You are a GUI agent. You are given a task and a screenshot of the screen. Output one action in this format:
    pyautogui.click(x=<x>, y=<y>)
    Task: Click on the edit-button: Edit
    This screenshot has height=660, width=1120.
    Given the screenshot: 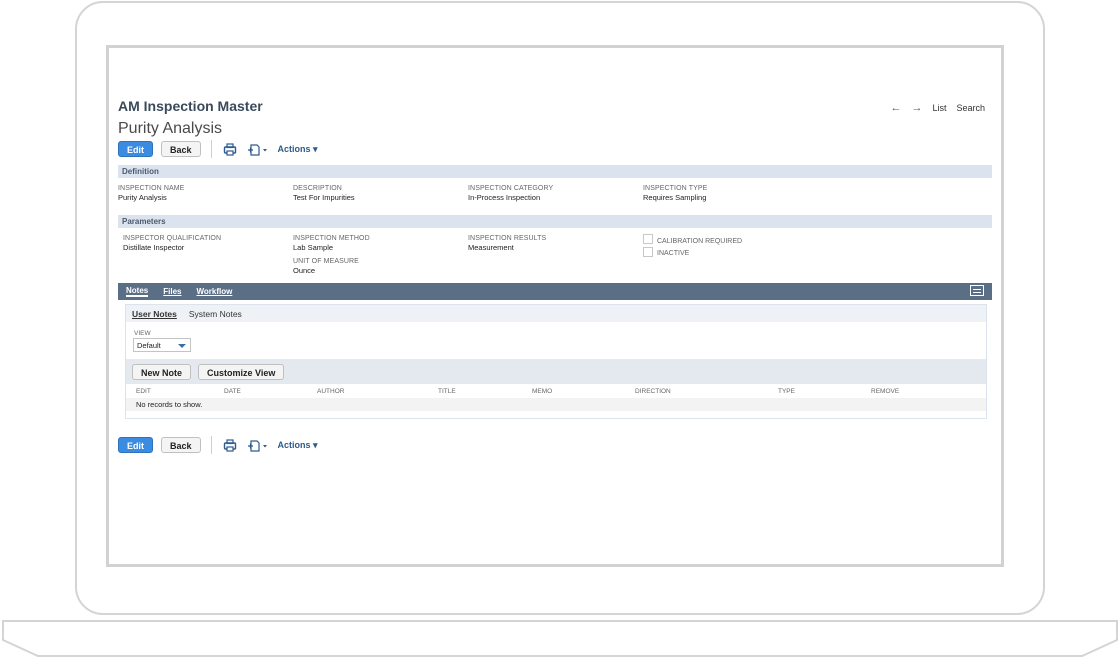 What is the action you would take?
    pyautogui.click(x=135, y=149)
    